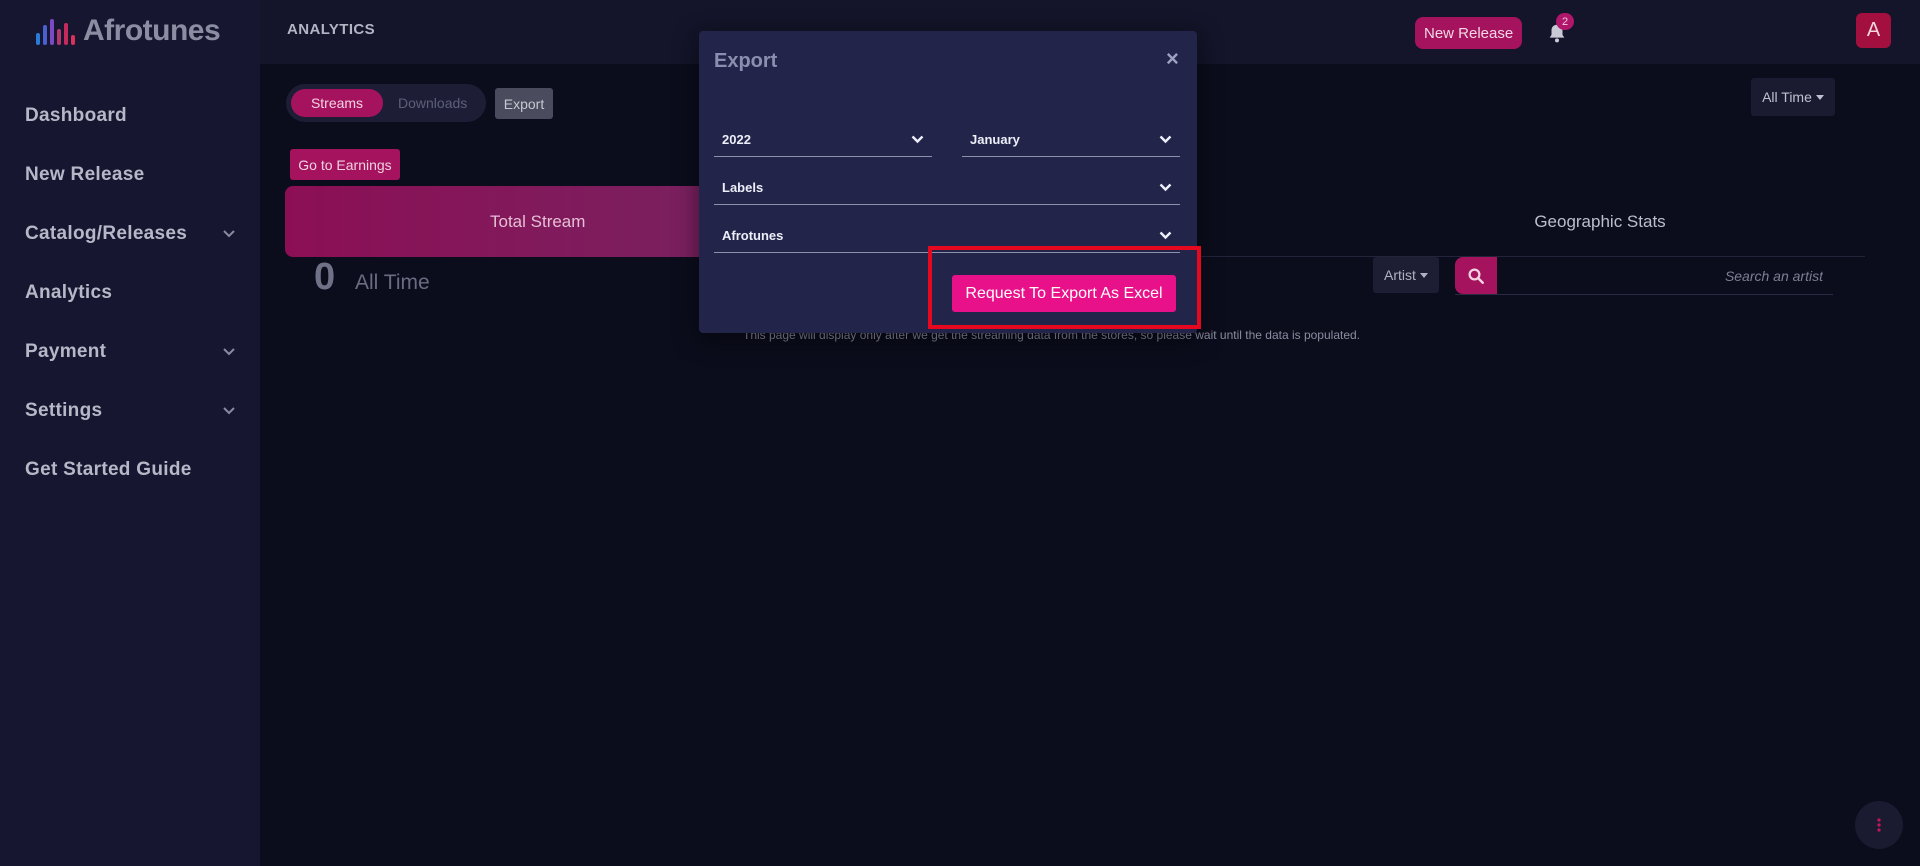 The image size is (1920, 866). What do you see at coordinates (392, 282) in the screenshot?
I see `total-stream-period: All Time` at bounding box center [392, 282].